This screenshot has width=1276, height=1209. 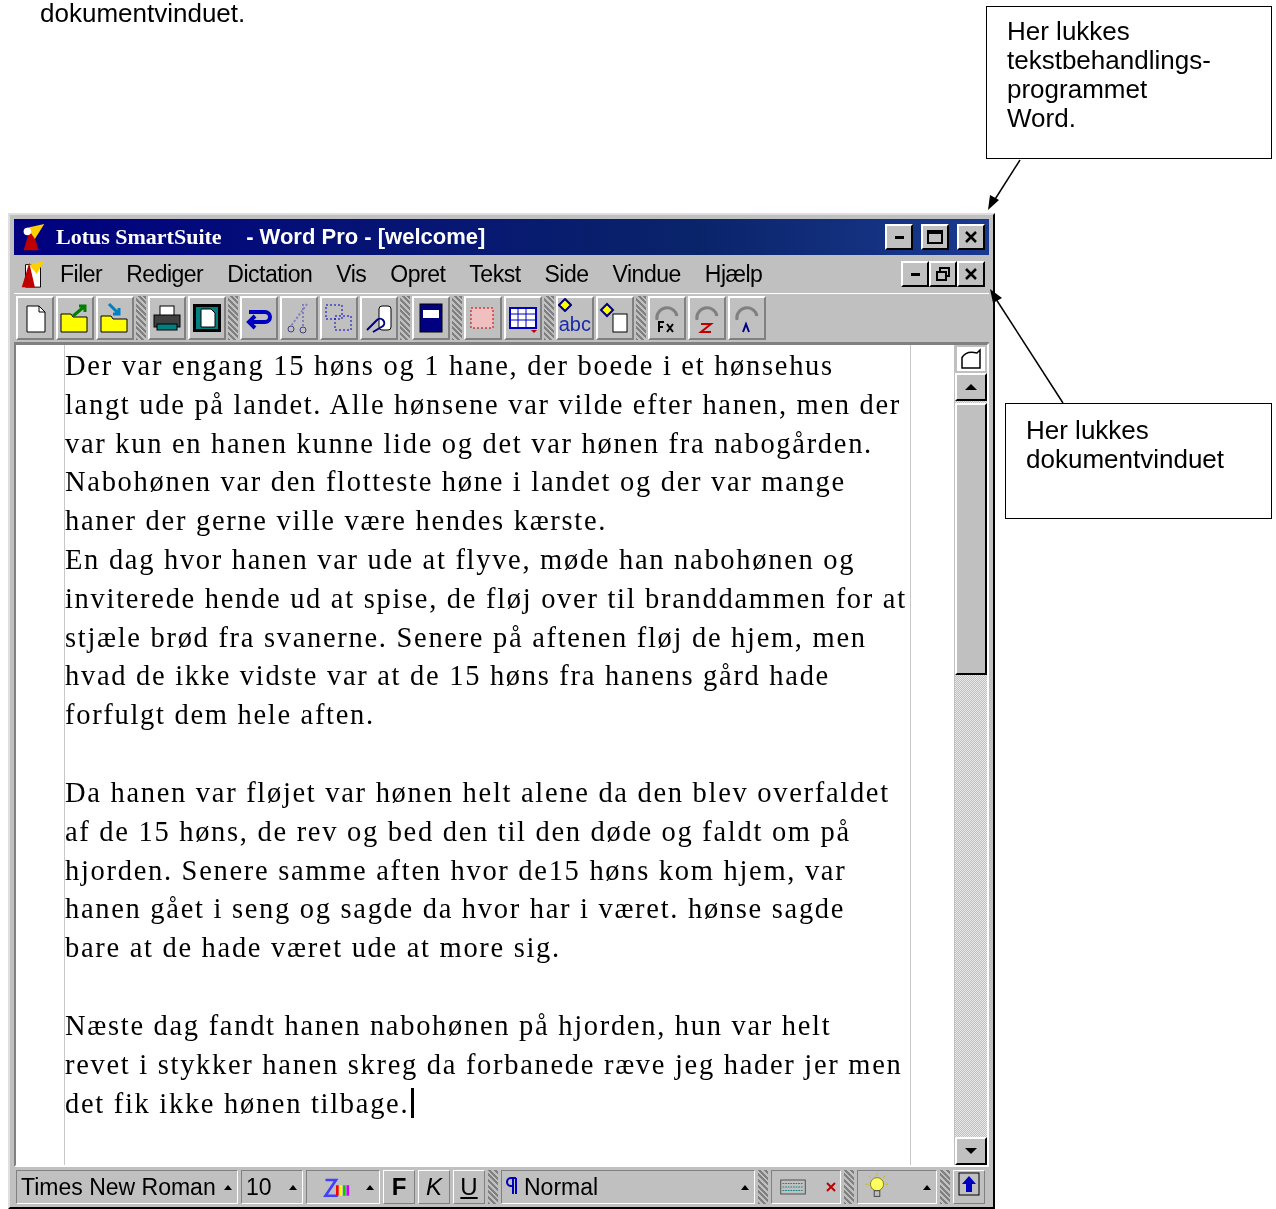 What do you see at coordinates (399, 1187) in the screenshot?
I see `bold-button: F` at bounding box center [399, 1187].